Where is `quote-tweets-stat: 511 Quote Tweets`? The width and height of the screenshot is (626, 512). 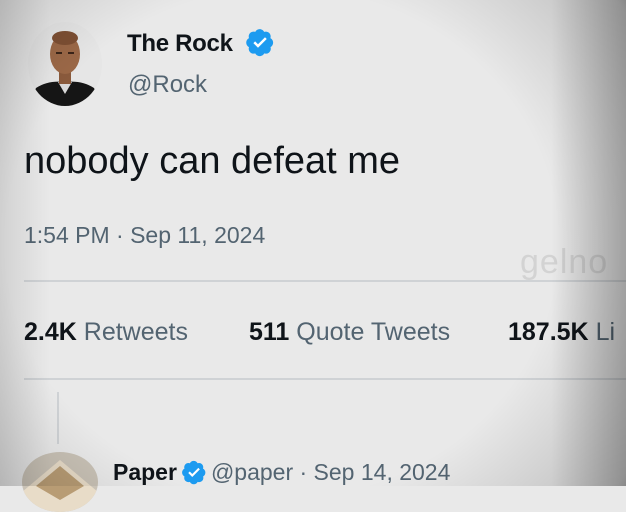
quote-tweets-stat: 511 Quote Tweets is located at coordinates (349, 332).